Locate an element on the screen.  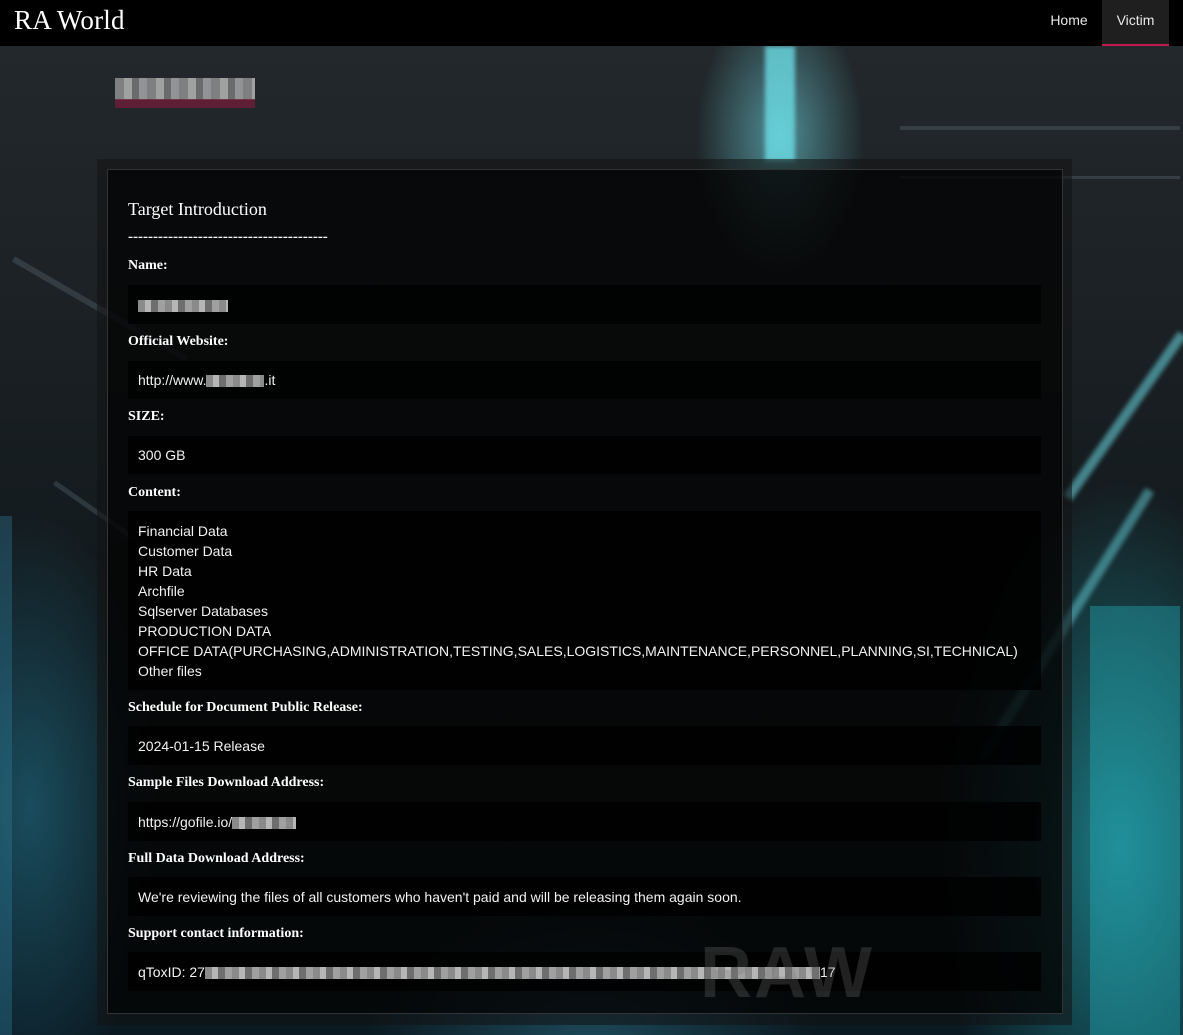
content-label: Content: is located at coordinates (154, 492).